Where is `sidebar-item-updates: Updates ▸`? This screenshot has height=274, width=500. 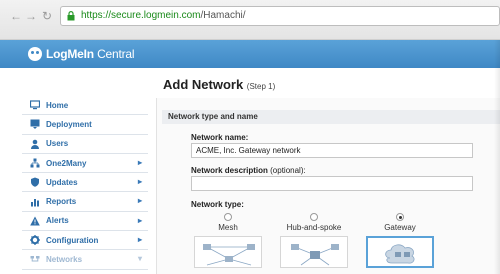 sidebar-item-updates: Updates ▸ is located at coordinates (85, 183).